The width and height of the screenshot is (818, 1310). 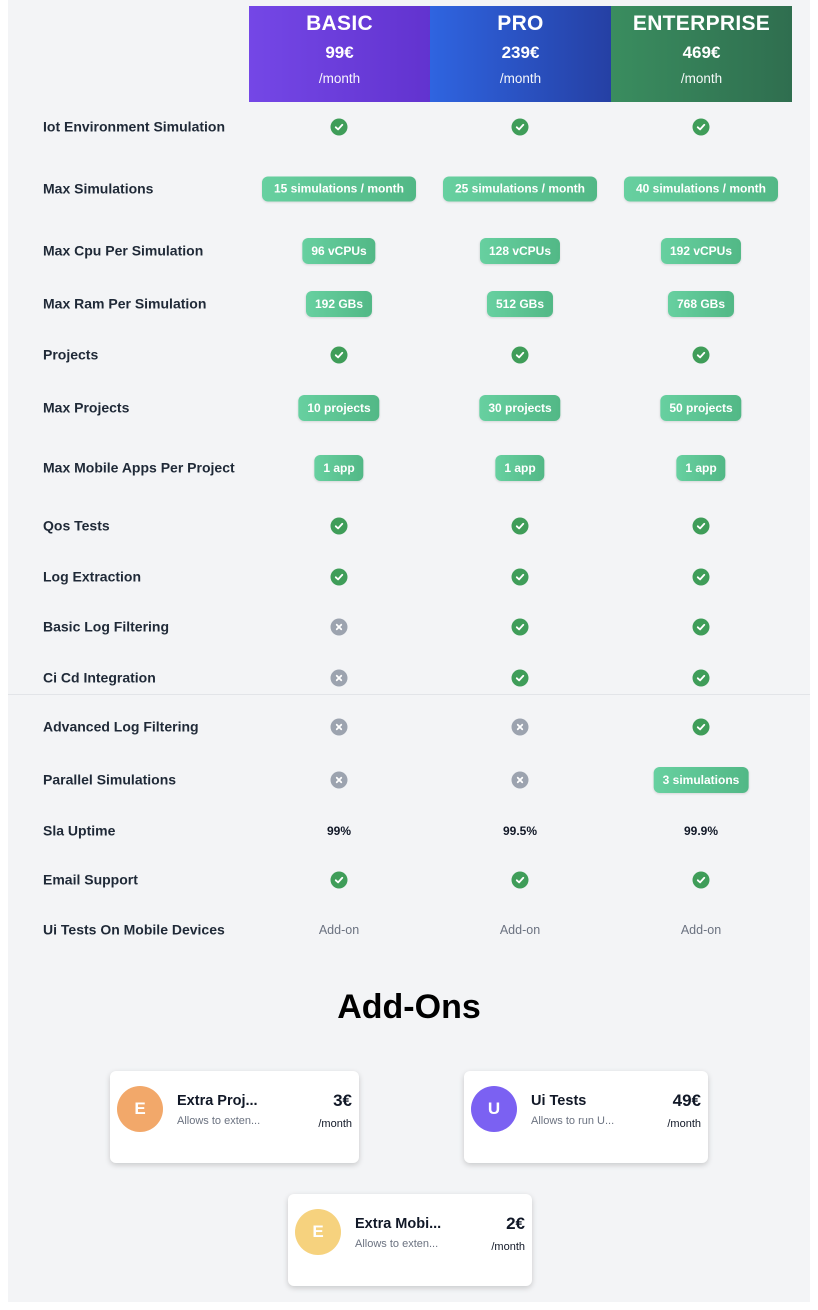 I want to click on value-badge: 768 GBs, so click(x=701, y=304).